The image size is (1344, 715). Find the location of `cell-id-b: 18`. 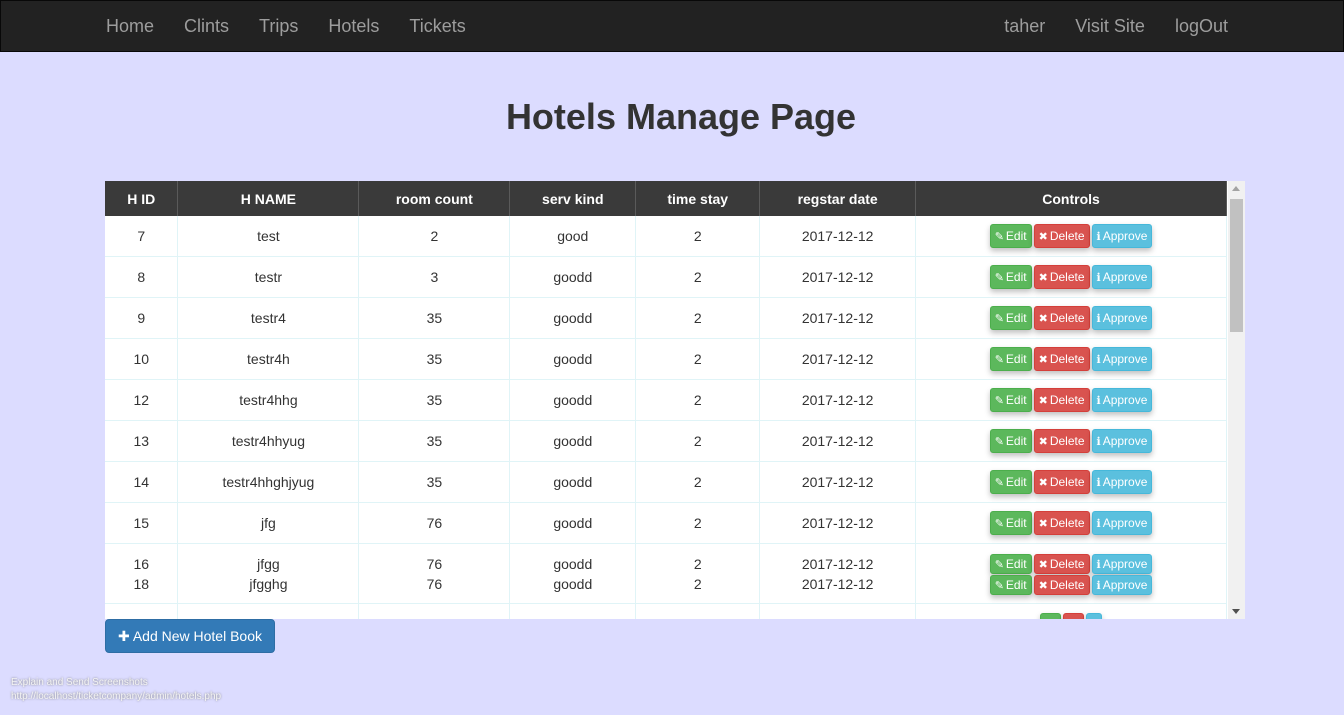

cell-id-b: 18 is located at coordinates (141, 583).